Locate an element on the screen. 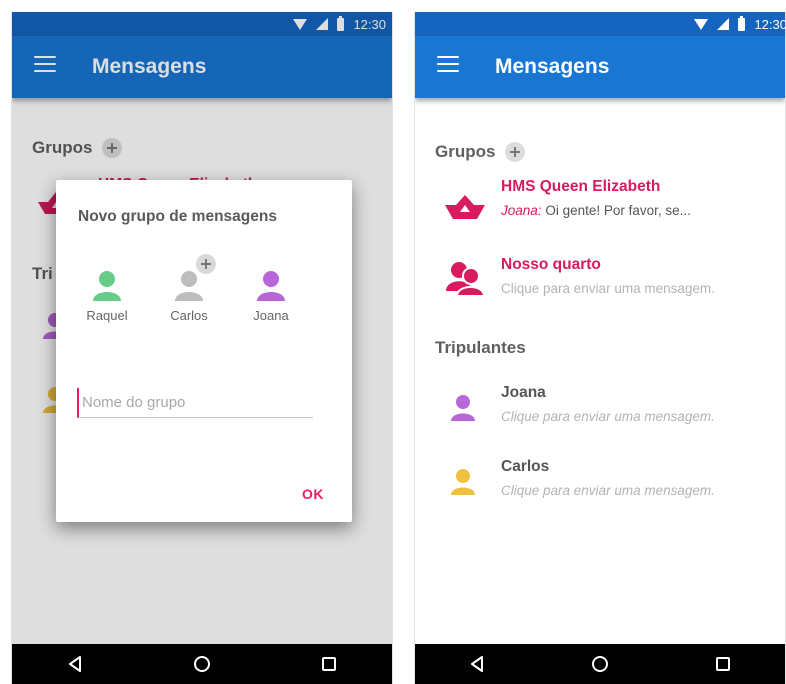 This screenshot has width=786, height=684. crew-header-label: Tripulantes is located at coordinates (480, 347).